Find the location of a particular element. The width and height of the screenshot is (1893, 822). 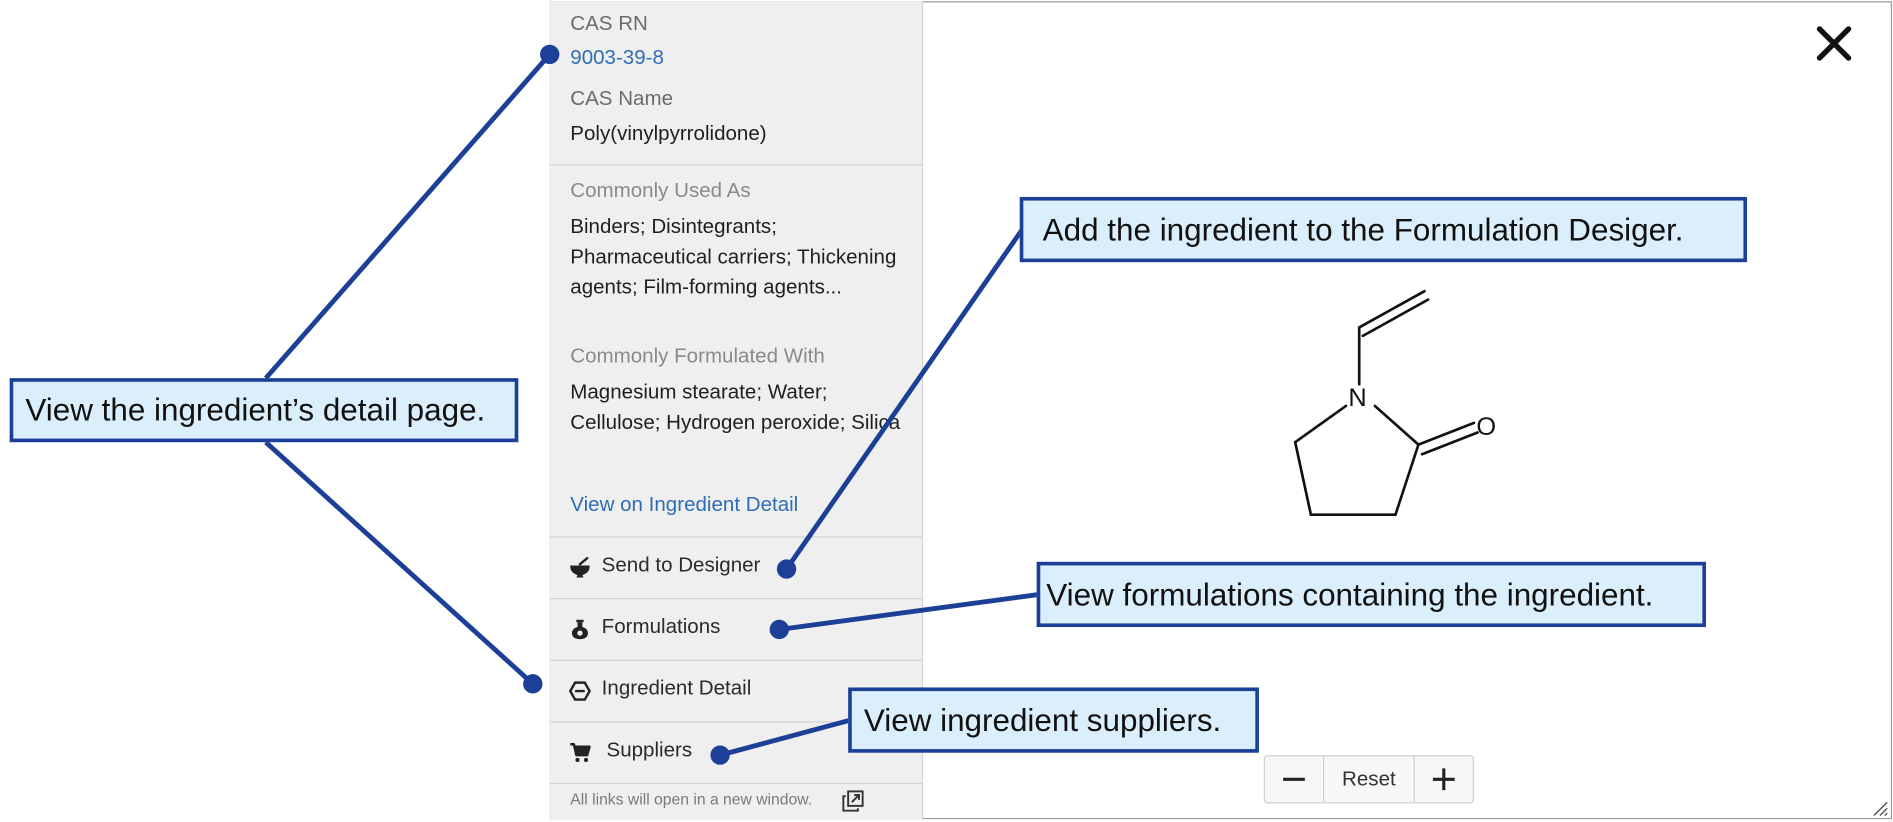

callout-suppliers: View ingredient suppliers. is located at coordinates (1053, 720).